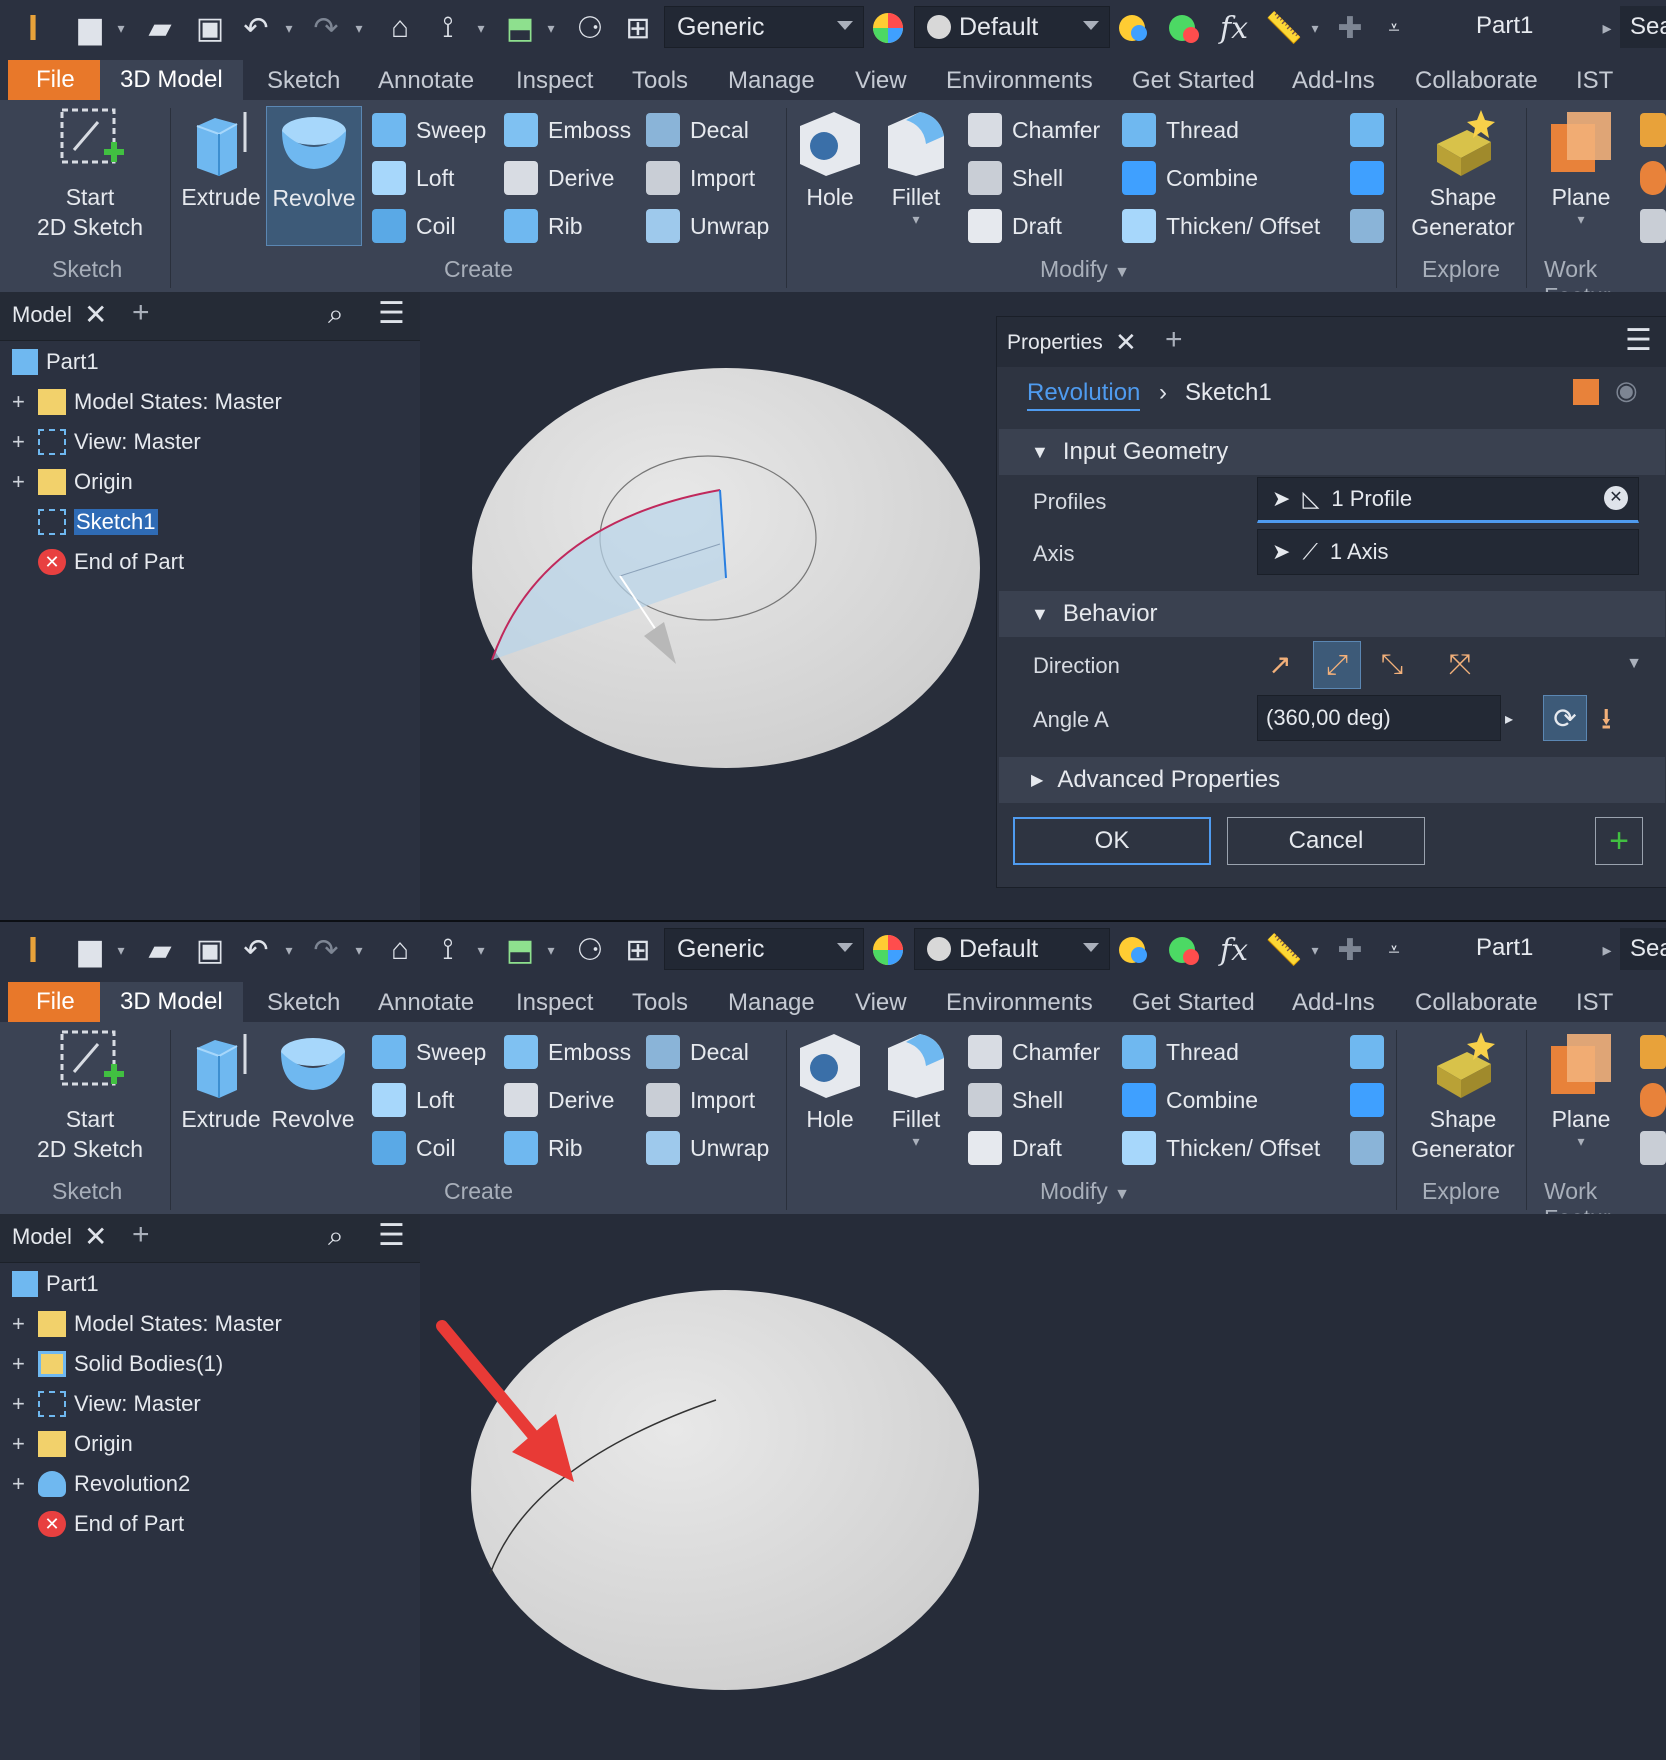 This screenshot has width=1666, height=1760. What do you see at coordinates (1448, 500) in the screenshot?
I see `profiles-selector: ➤ ◺ 1 Profile ✕` at bounding box center [1448, 500].